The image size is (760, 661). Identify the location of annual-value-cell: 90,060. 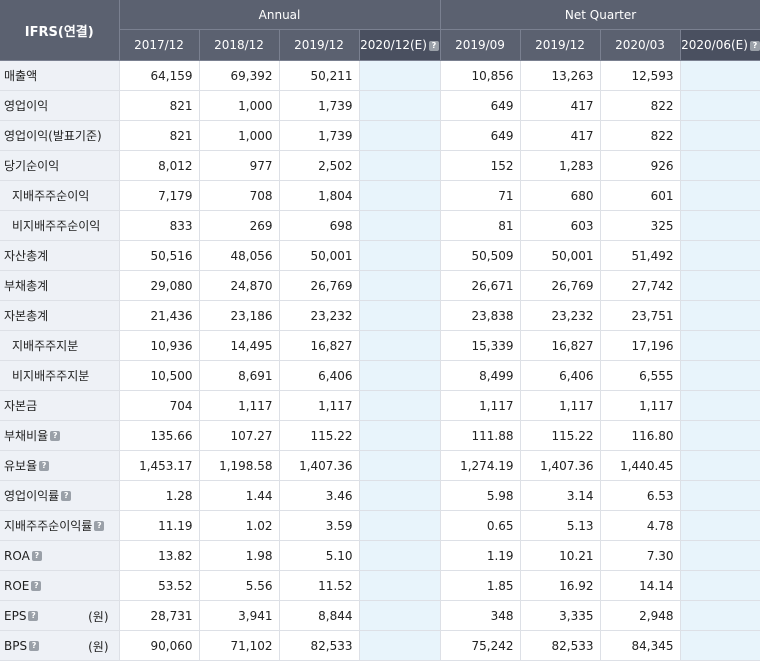
(159, 645).